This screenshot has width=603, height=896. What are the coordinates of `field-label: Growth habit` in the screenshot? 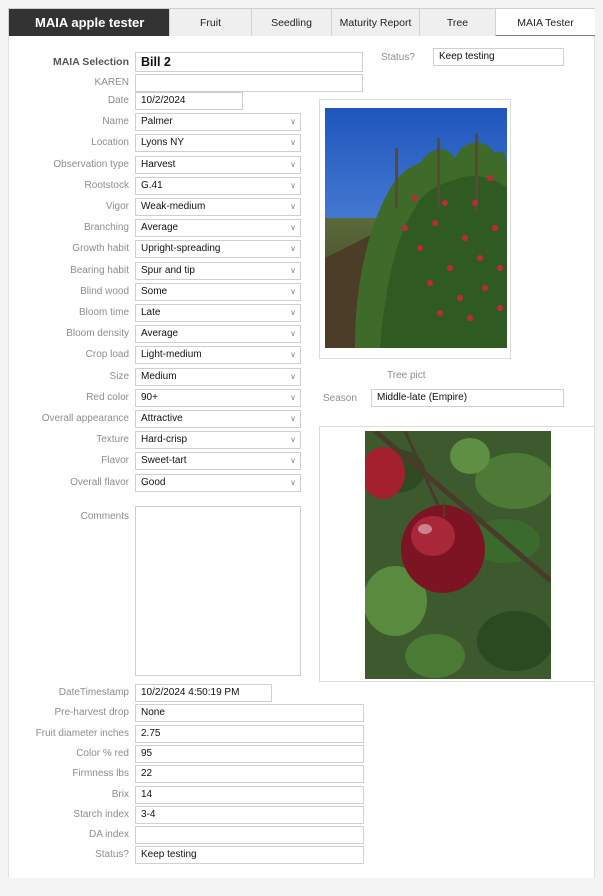 It's located at (100, 249).